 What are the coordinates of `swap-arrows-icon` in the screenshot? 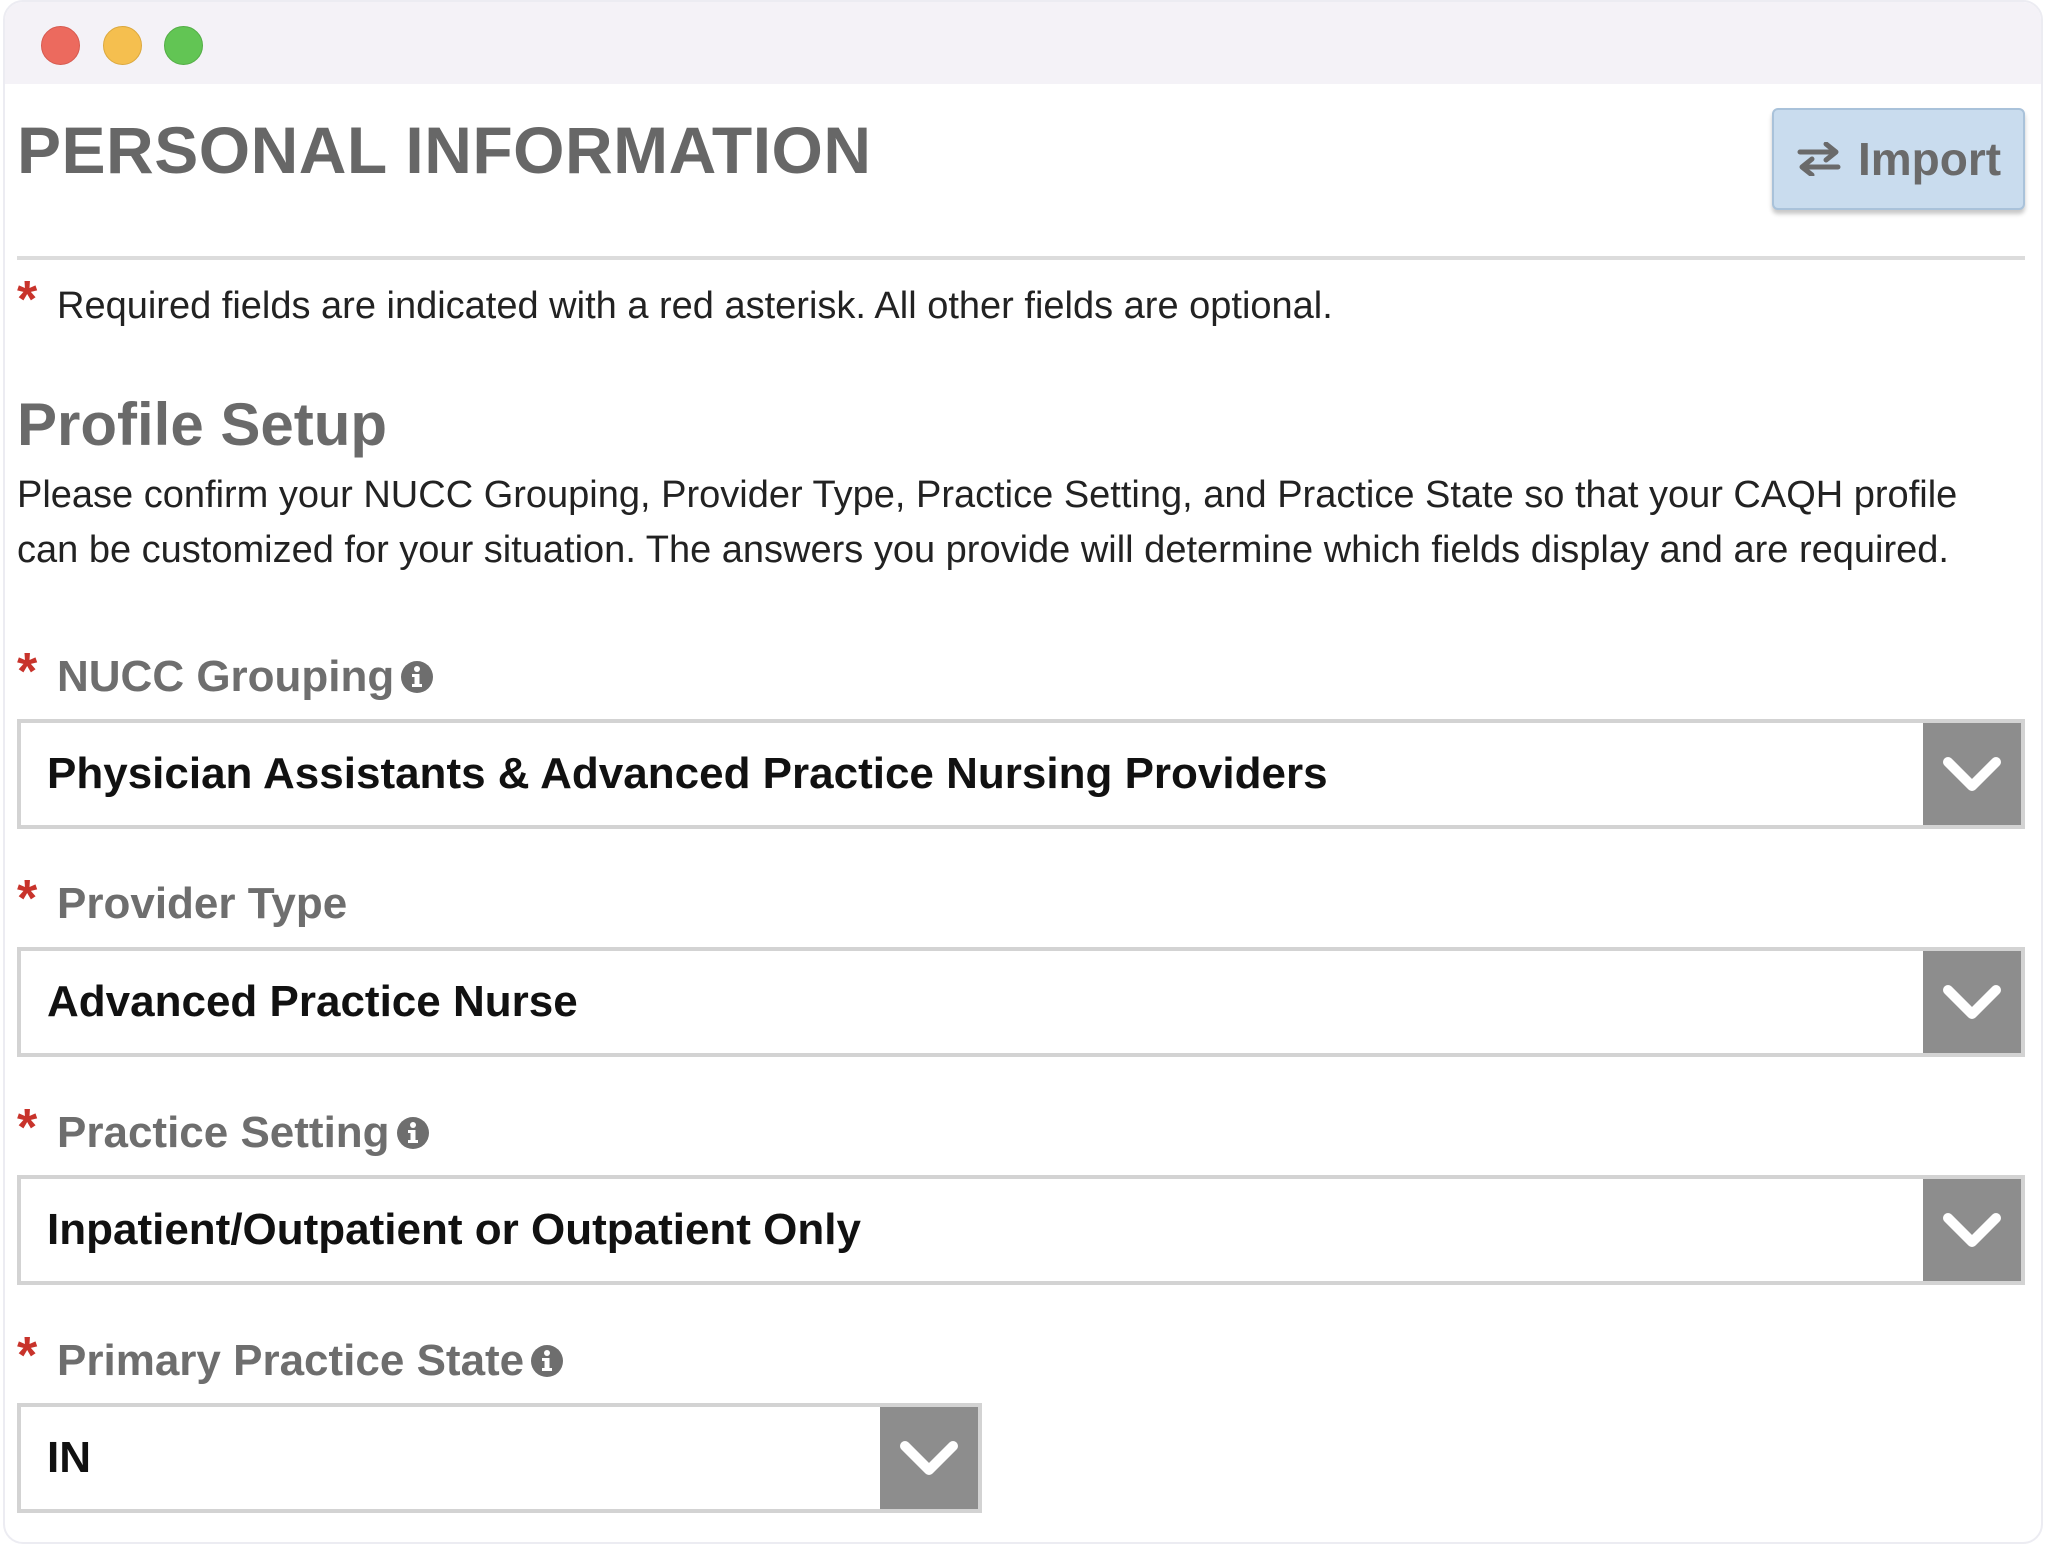 It's located at (1819, 159).